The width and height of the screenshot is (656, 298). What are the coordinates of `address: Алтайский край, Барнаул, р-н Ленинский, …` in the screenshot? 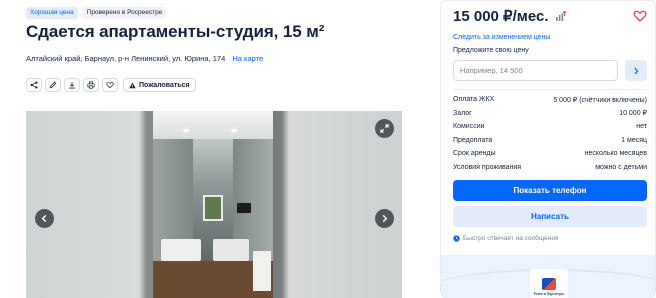 It's located at (144, 58).